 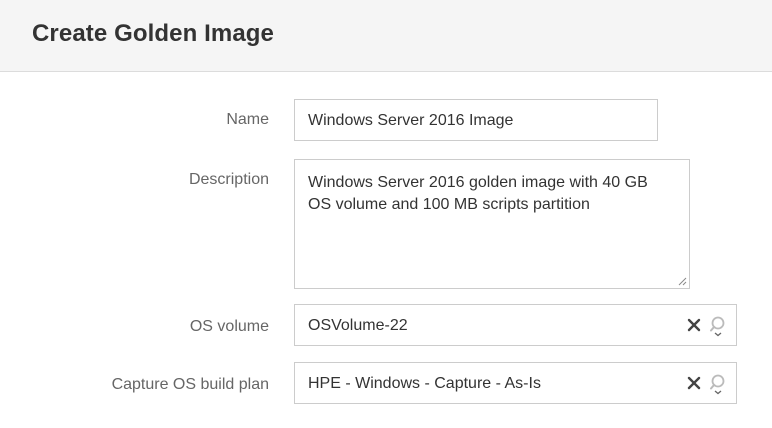 I want to click on build-plan-label: Capture OS build plan, so click(x=190, y=384).